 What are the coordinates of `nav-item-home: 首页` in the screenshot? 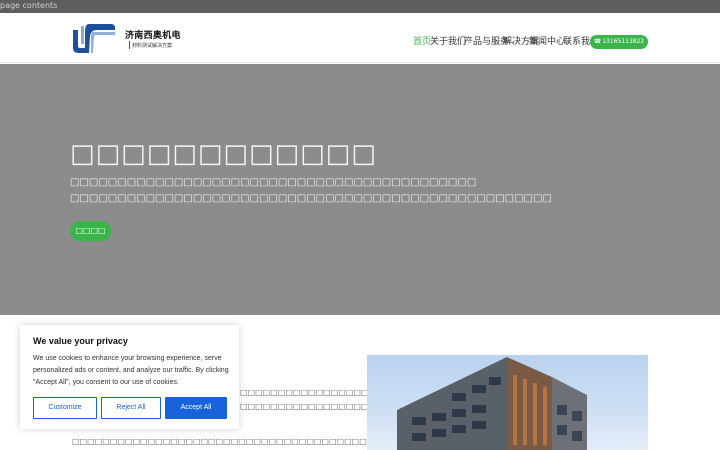 It's located at (422, 42).